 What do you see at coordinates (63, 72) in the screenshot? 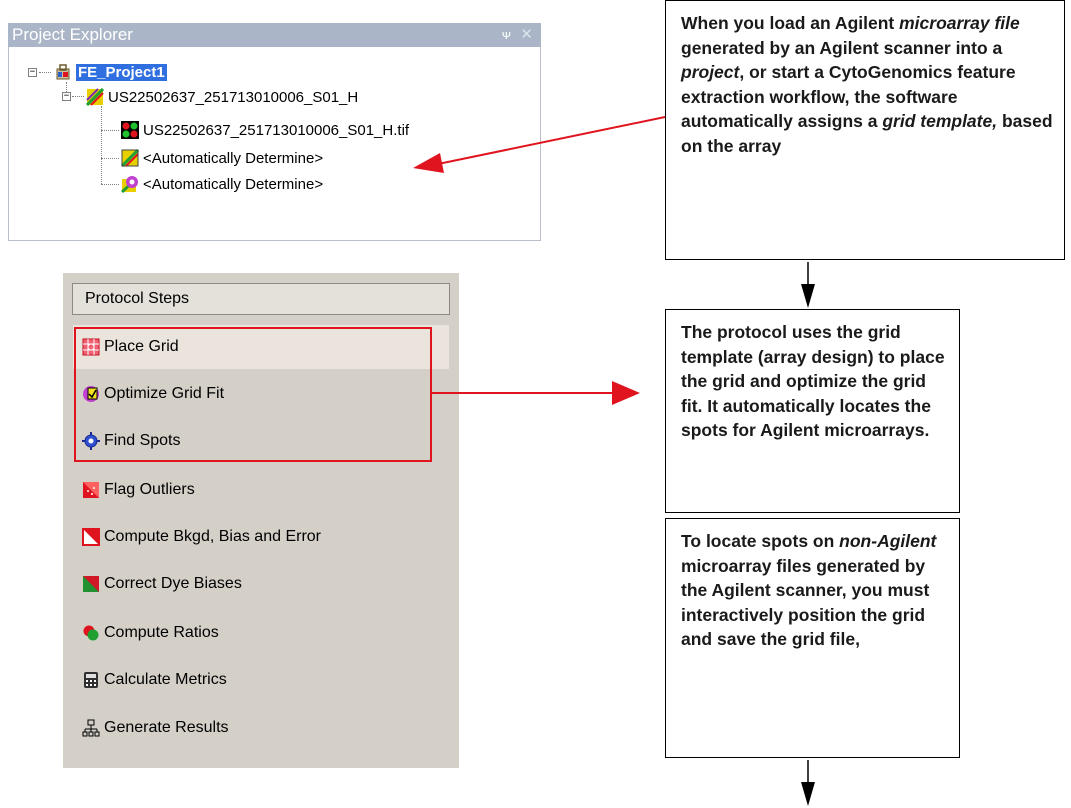
I see `project-icon` at bounding box center [63, 72].